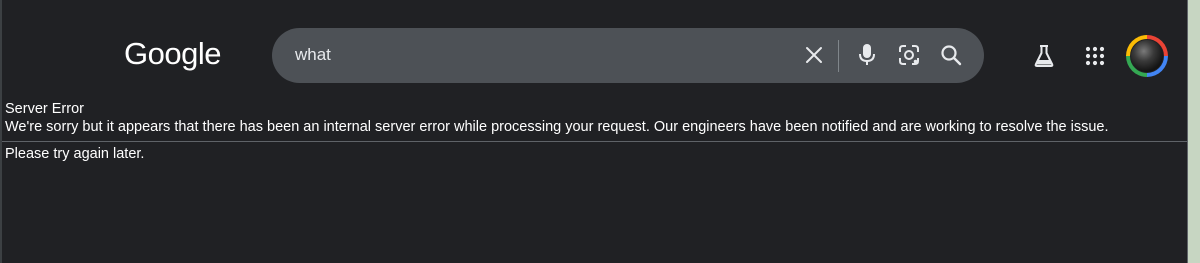 The image size is (1200, 263). What do you see at coordinates (313, 55) in the screenshot?
I see `search-input: what` at bounding box center [313, 55].